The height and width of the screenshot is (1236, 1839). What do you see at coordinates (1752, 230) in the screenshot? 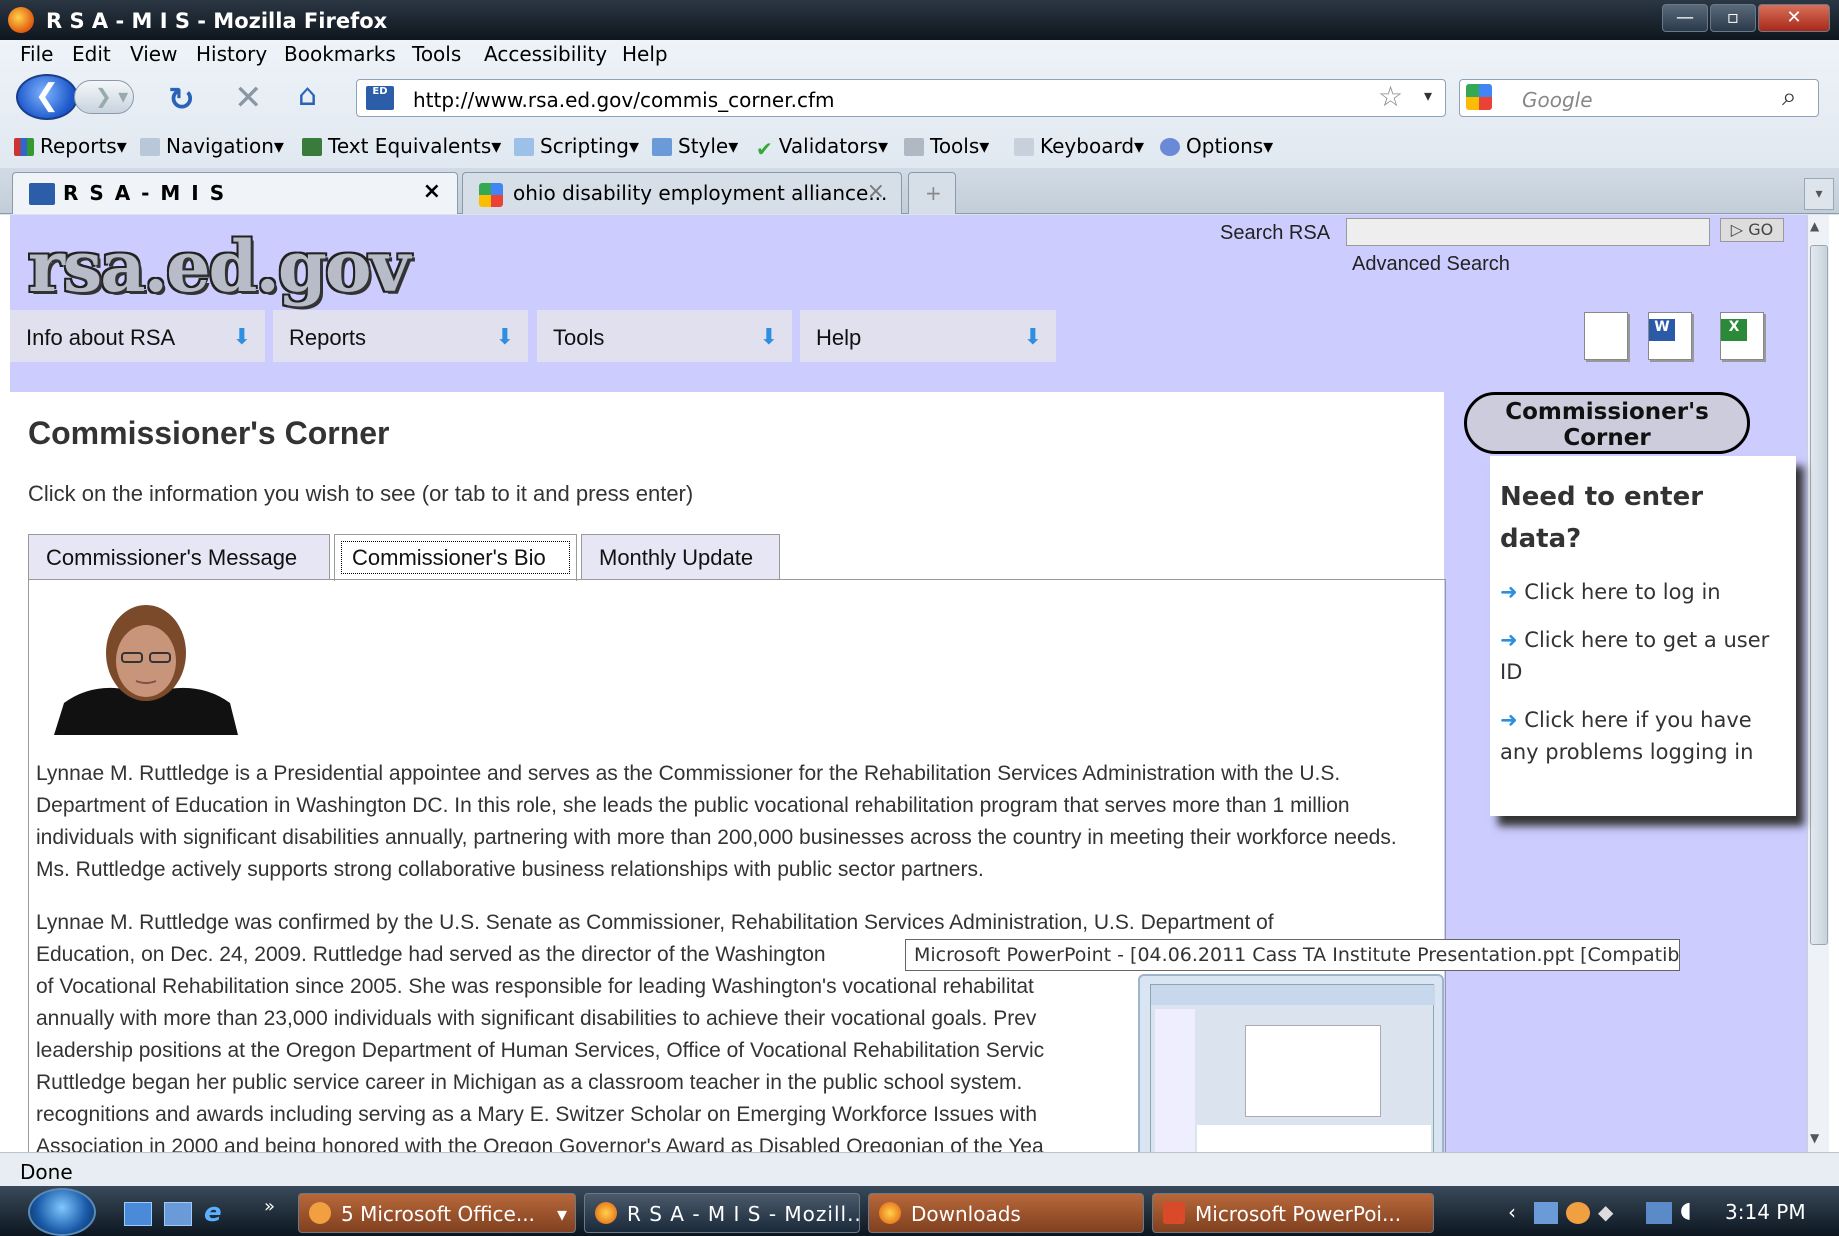
I see `go-button: ▷ GO` at bounding box center [1752, 230].